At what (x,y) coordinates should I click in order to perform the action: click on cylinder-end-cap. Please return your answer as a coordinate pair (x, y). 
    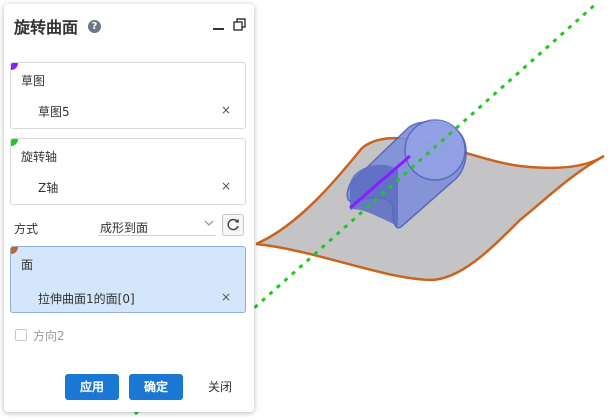
    Looking at the image, I should click on (435, 150).